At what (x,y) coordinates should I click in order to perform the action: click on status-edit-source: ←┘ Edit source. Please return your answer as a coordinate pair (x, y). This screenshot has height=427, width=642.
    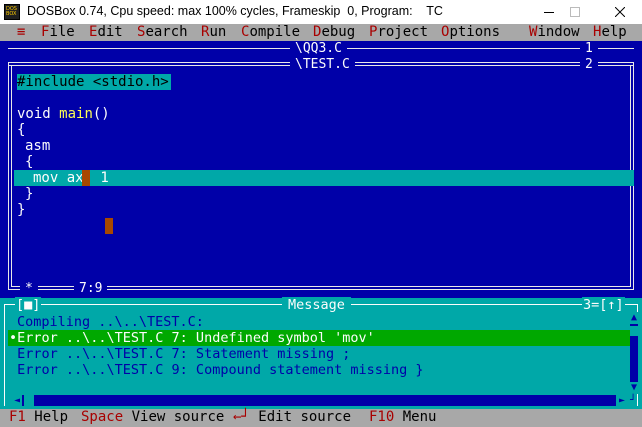
    Looking at the image, I should click on (292, 417).